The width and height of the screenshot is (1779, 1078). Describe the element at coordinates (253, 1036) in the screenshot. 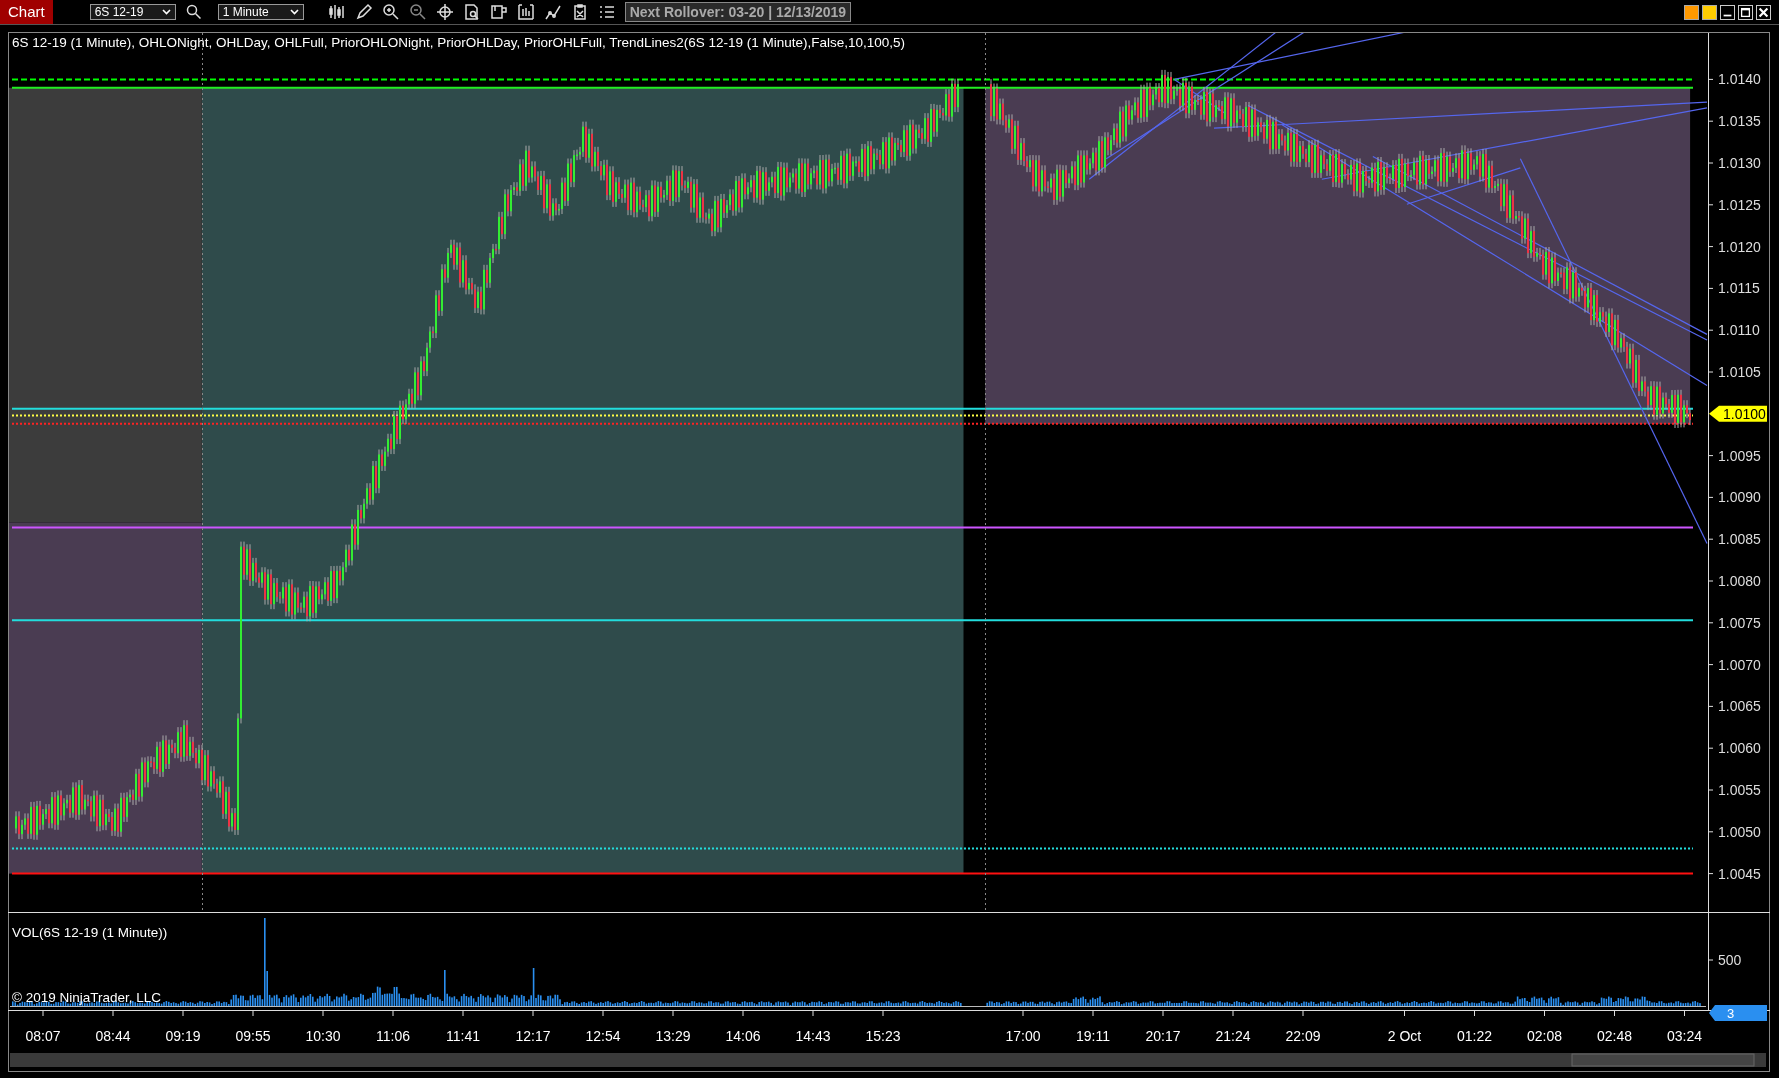

I see `time-axis-label: 09:55` at that location.